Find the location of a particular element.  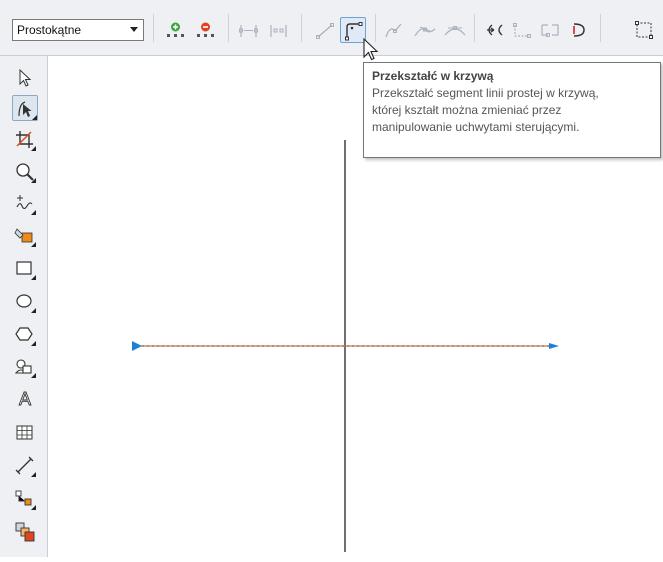

rectangle-tool-button is located at coordinates (25, 269).